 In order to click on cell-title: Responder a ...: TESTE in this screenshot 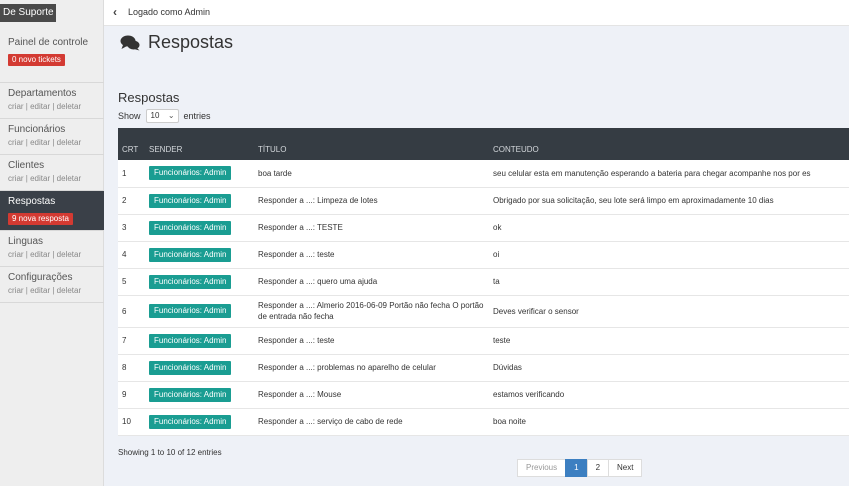, I will do `click(300, 227)`.